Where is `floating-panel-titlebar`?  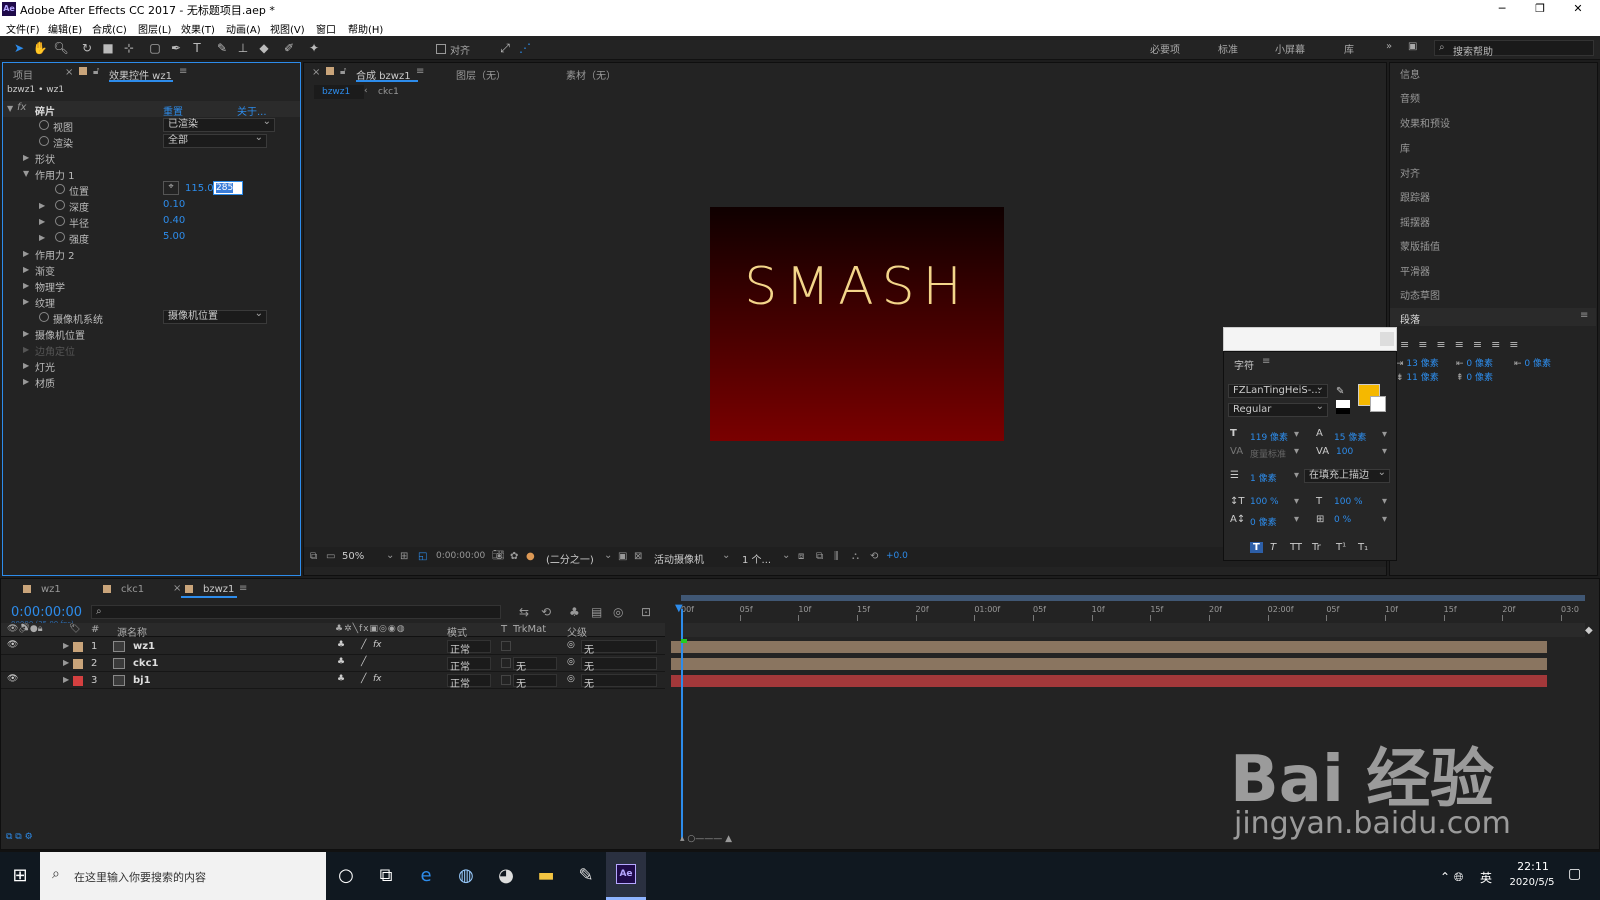
floating-panel-titlebar is located at coordinates (1310, 339).